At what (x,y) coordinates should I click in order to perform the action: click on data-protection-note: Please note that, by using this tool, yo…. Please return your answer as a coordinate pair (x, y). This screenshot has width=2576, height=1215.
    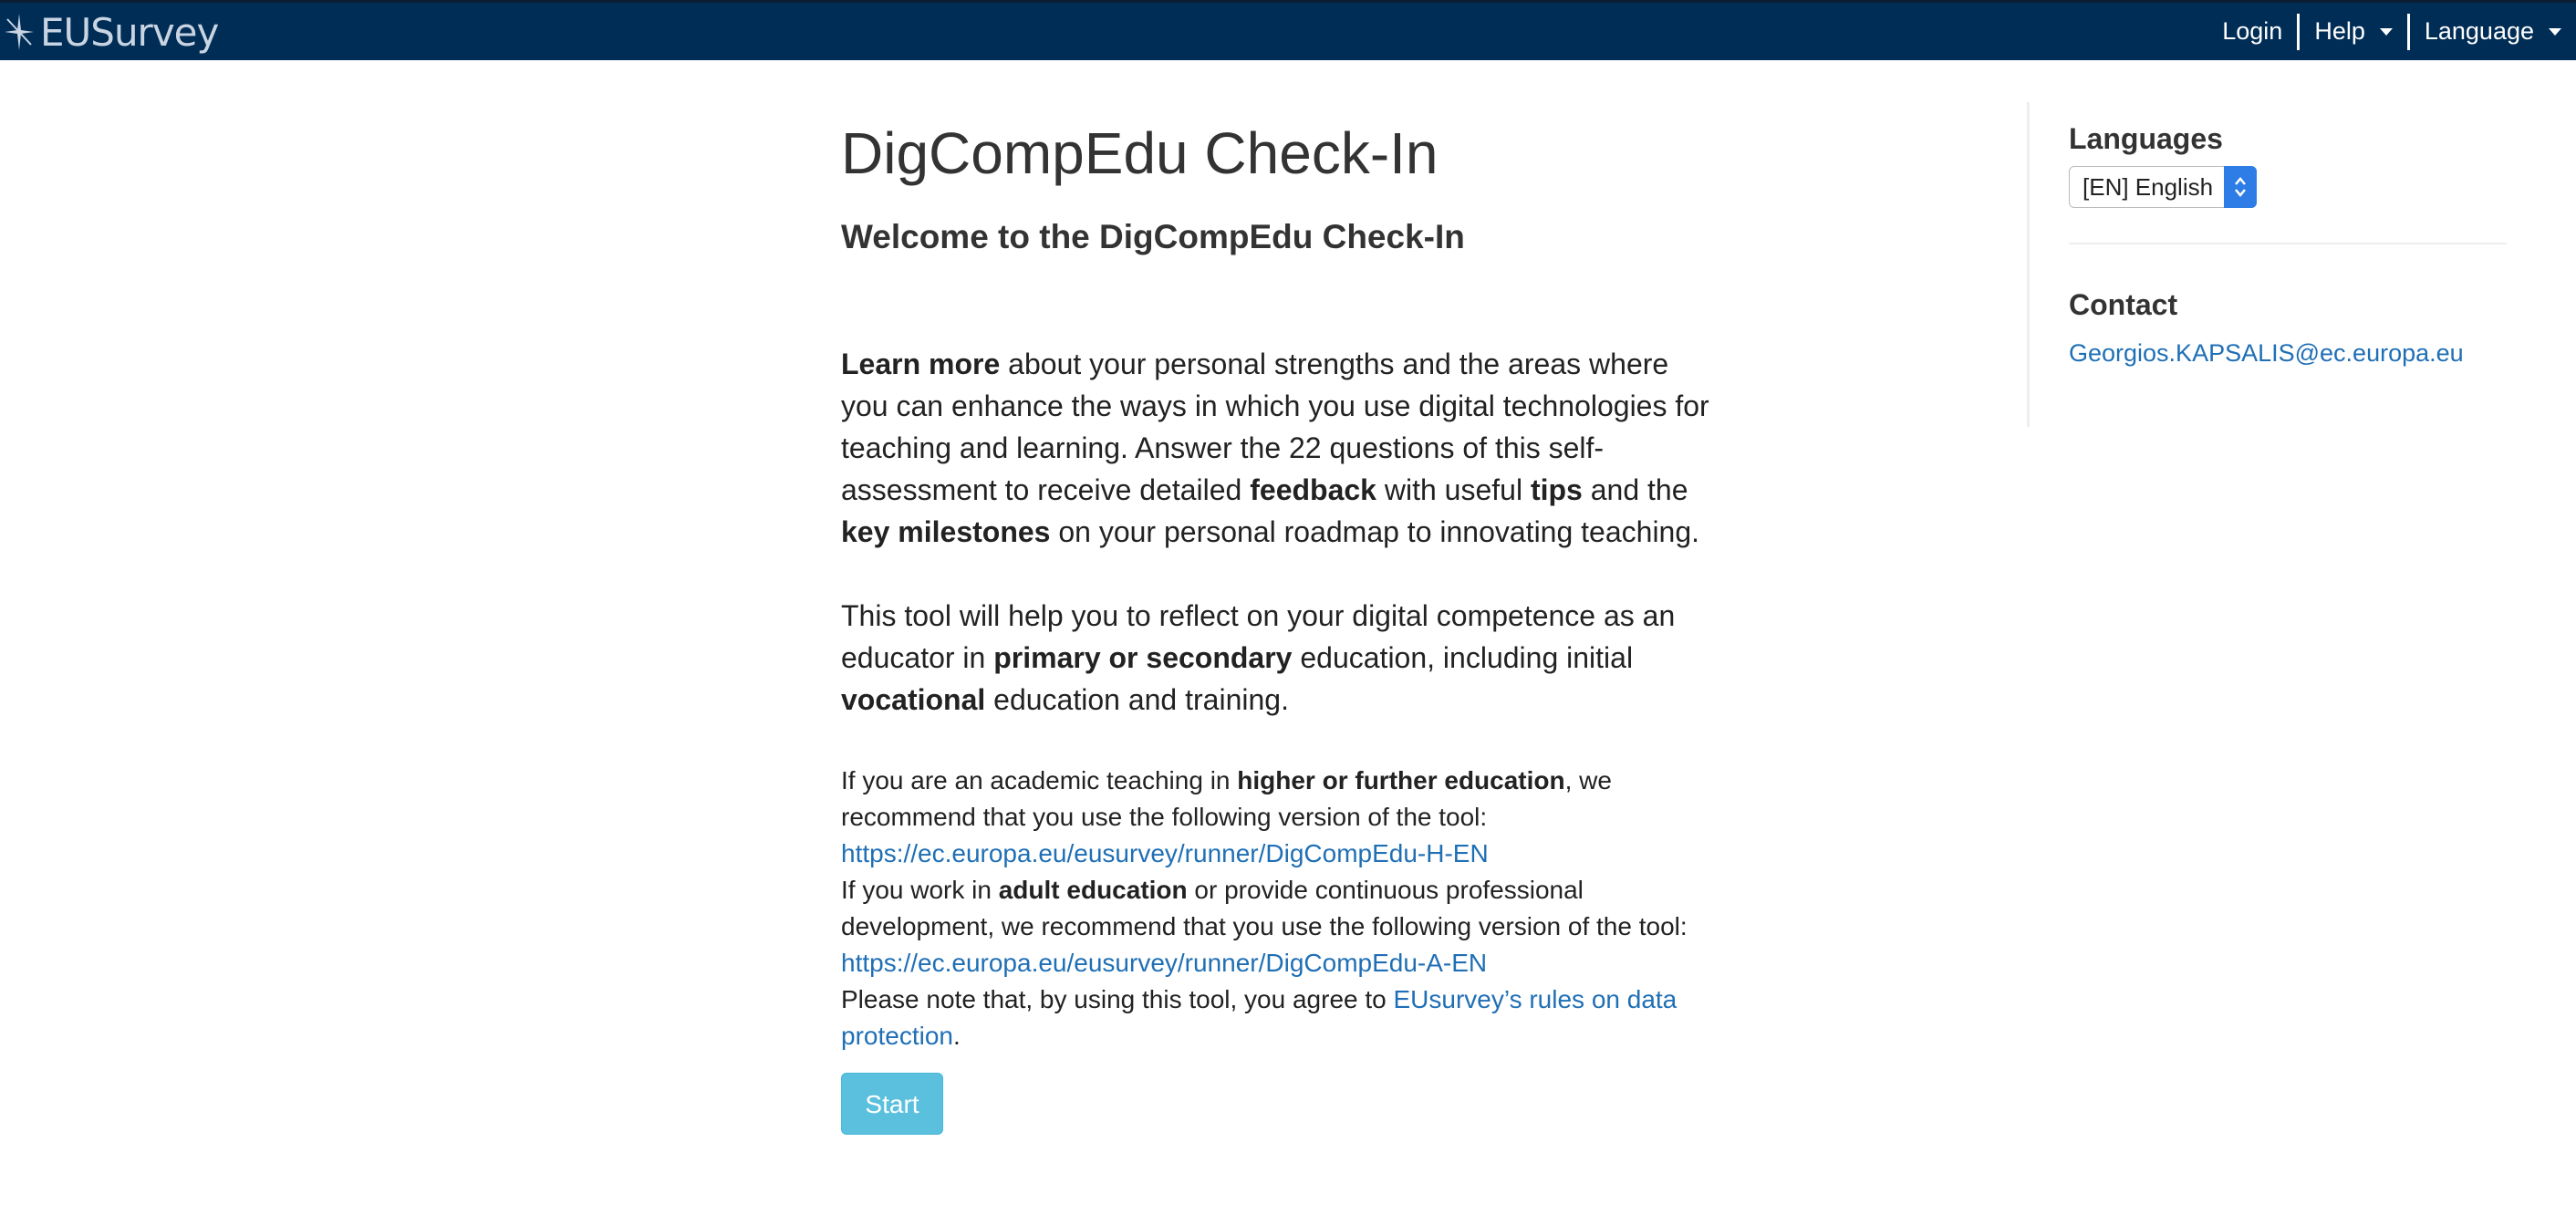
    Looking at the image, I should click on (1279, 1017).